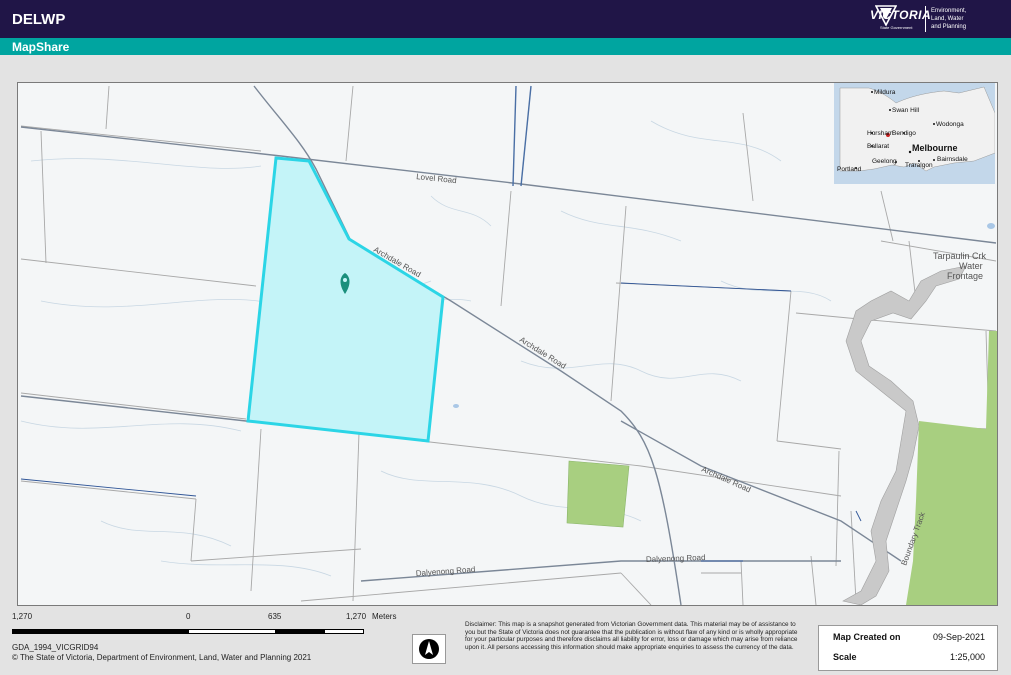  What do you see at coordinates (884, 161) in the screenshot?
I see `inset-town-geelong: Geelong` at bounding box center [884, 161].